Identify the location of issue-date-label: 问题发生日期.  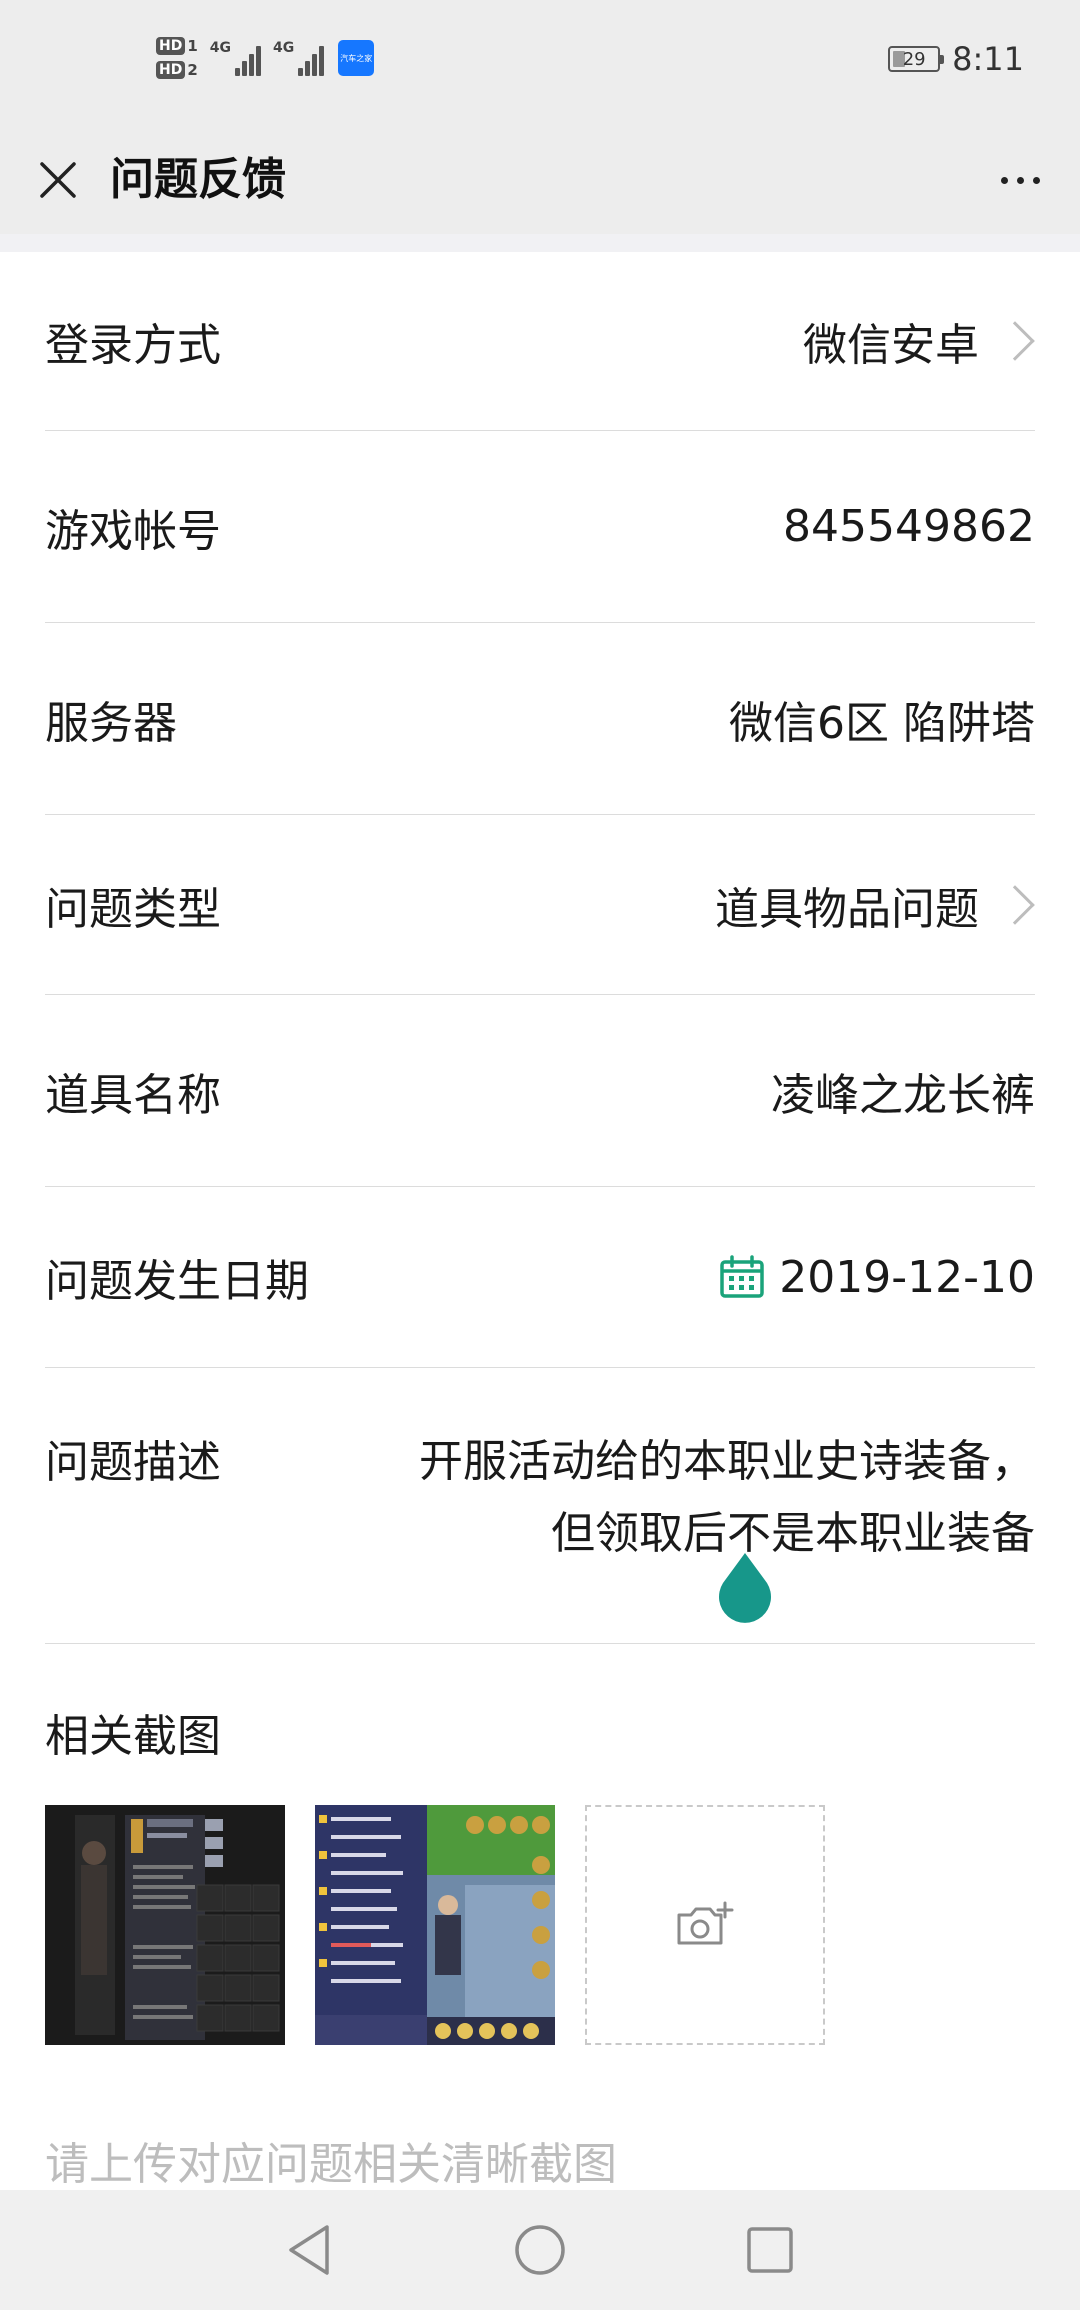
(177, 1281).